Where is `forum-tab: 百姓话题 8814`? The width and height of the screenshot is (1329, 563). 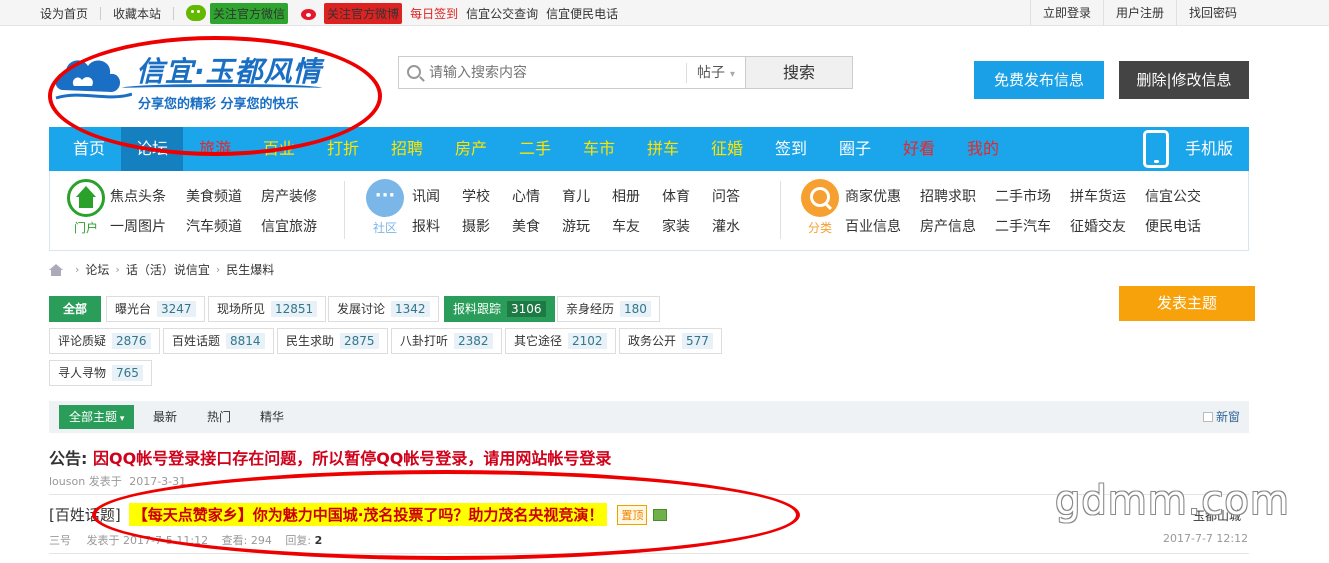
forum-tab: 百姓话题 8814 is located at coordinates (218, 341).